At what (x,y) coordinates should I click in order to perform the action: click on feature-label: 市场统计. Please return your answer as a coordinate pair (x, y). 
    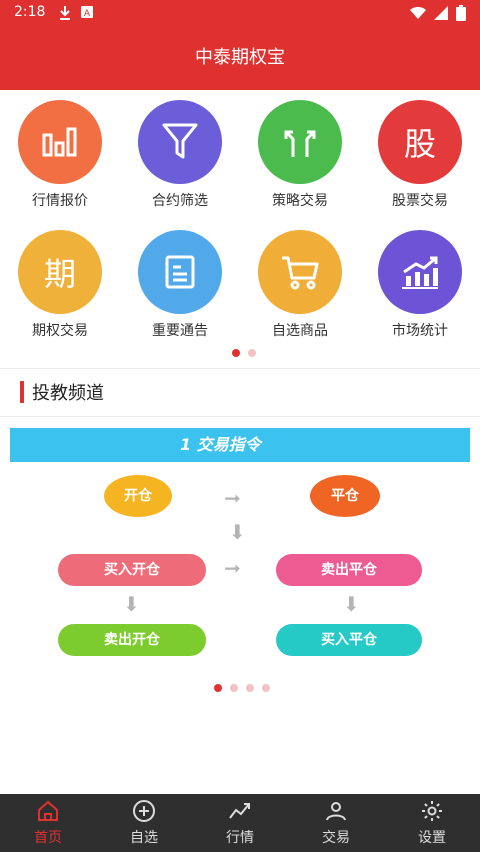
    Looking at the image, I should click on (420, 331).